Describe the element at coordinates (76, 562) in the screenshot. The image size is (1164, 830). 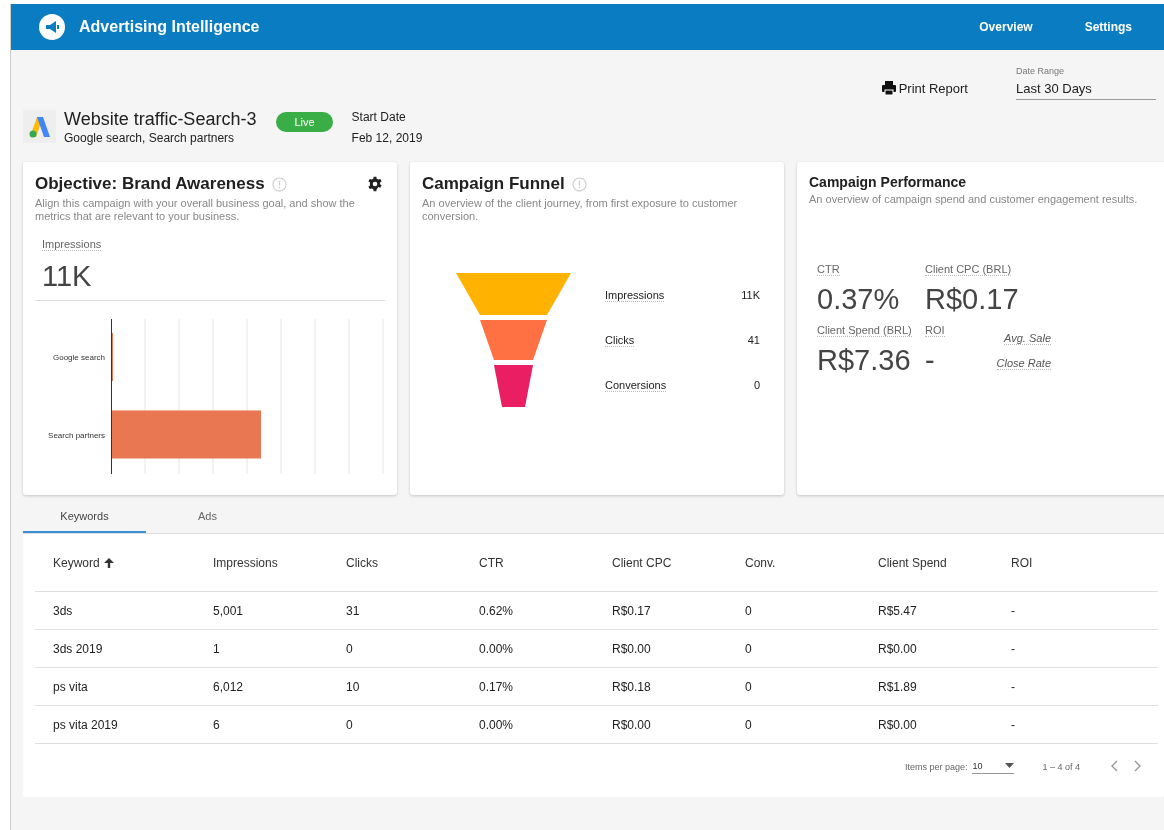
I see `column-header: Keyword` at that location.